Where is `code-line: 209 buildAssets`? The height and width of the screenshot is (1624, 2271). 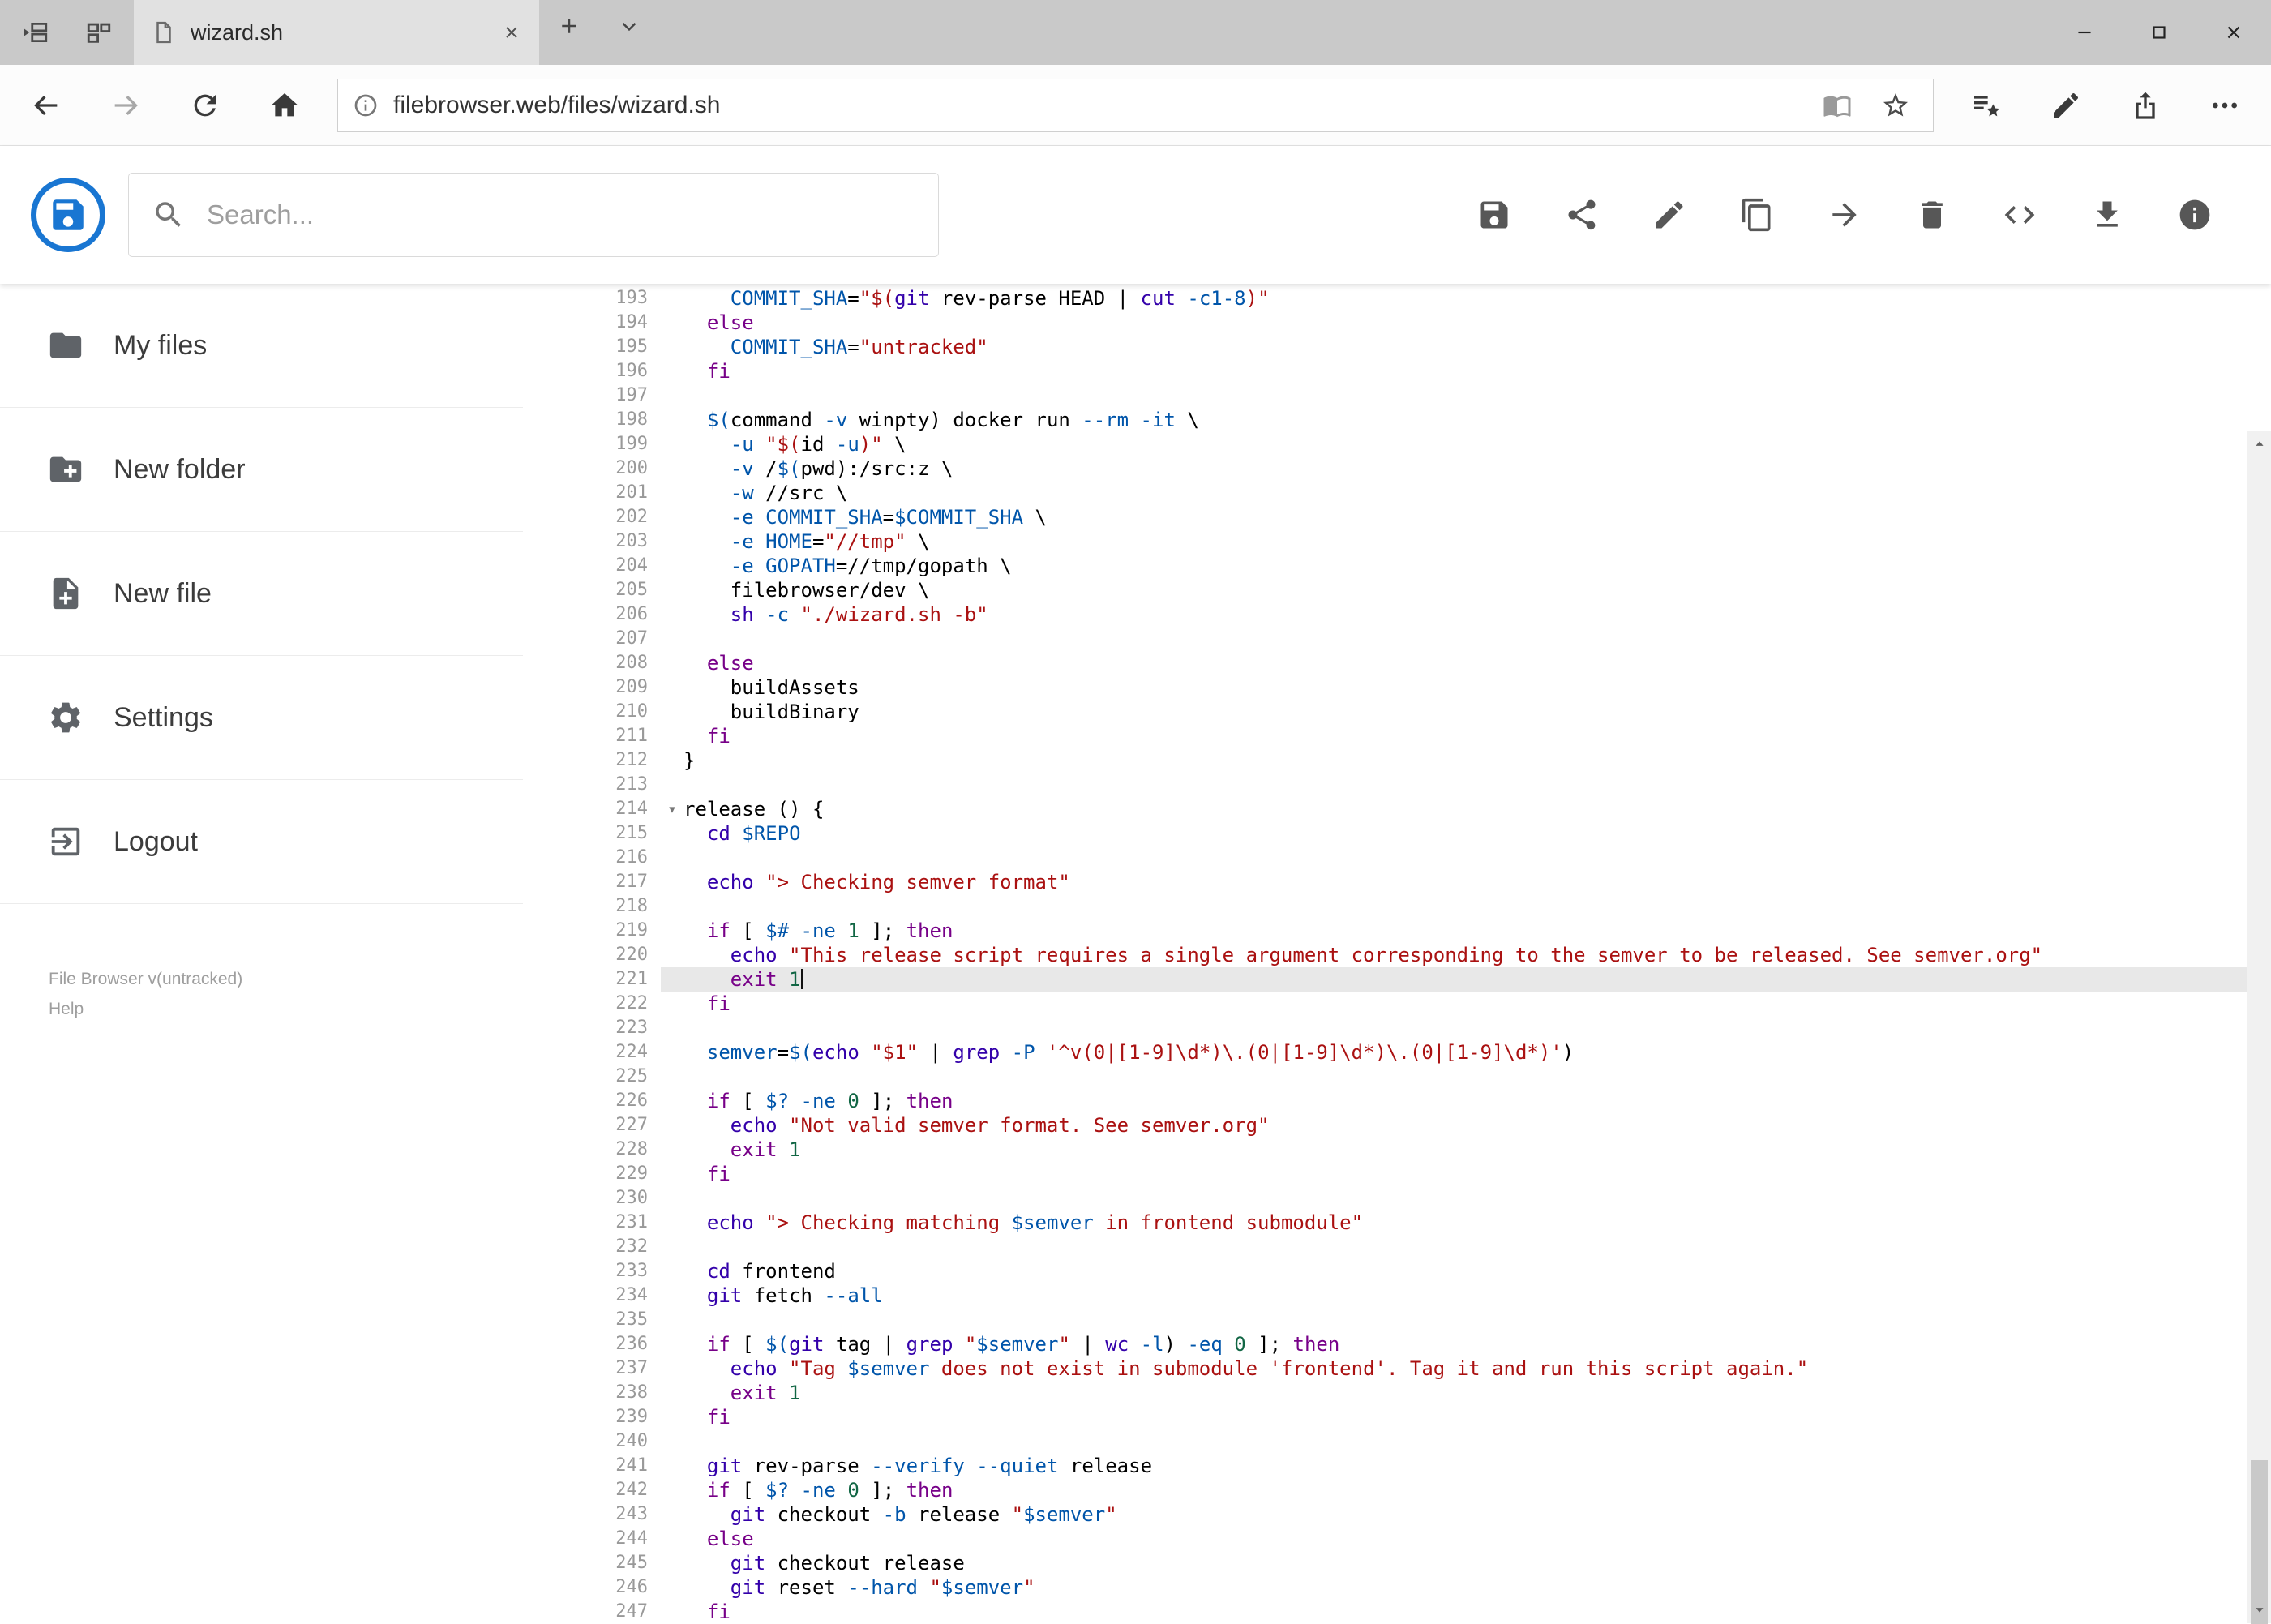
code-line: 209 buildAssets is located at coordinates (1397, 687).